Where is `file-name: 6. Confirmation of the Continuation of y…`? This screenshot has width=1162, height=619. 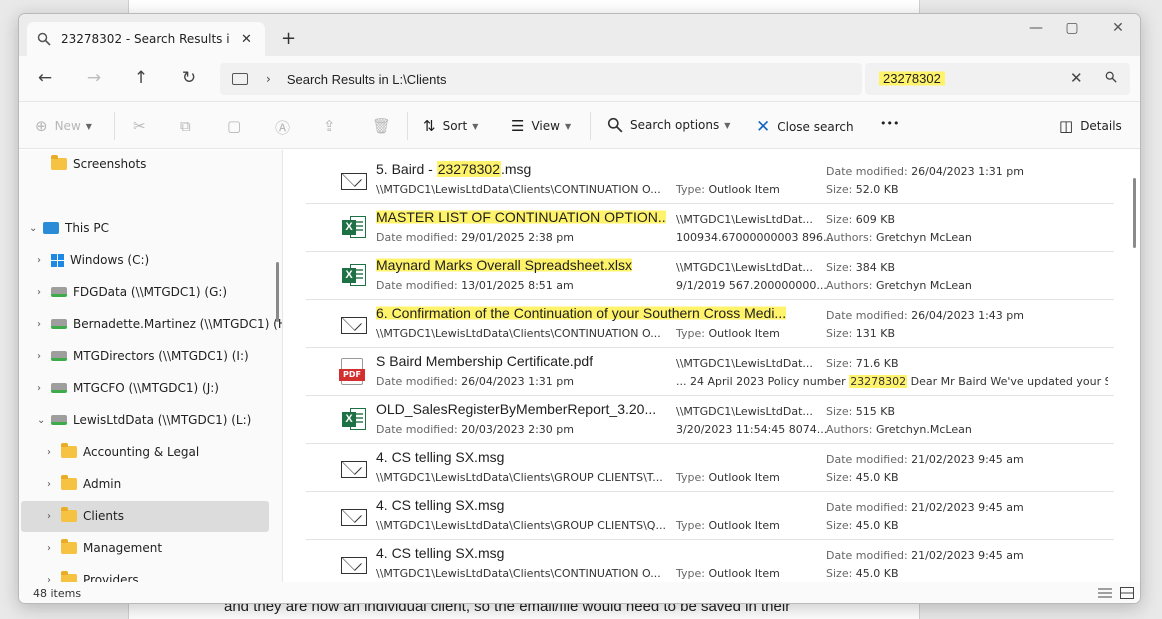
file-name: 6. Confirmation of the Continuation of y… is located at coordinates (581, 313).